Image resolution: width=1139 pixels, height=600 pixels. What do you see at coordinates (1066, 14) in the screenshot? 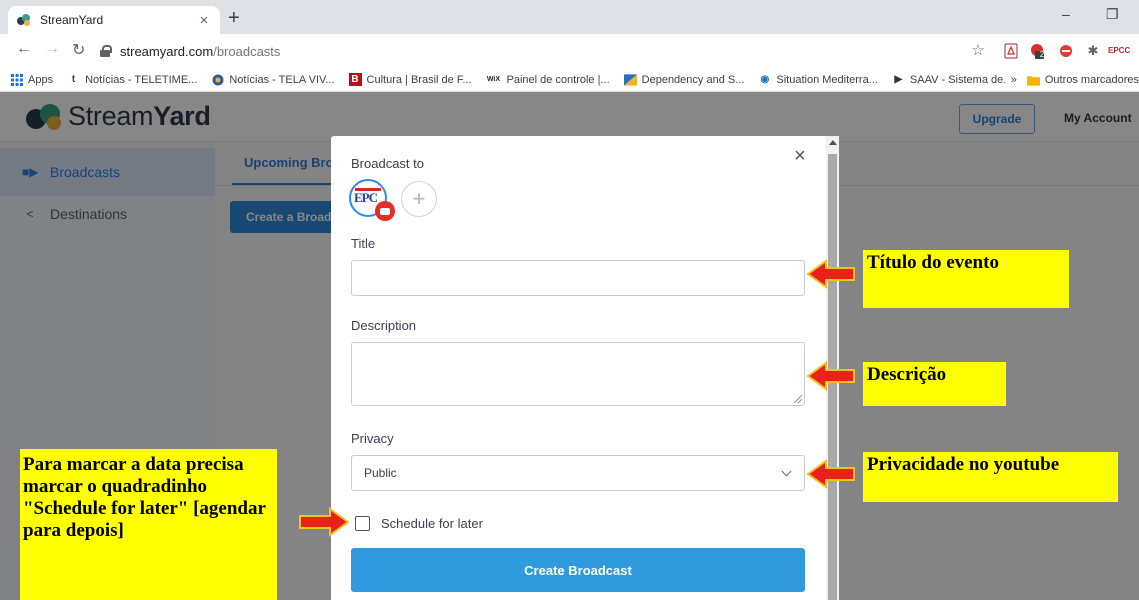
I see `minimize-icon: –` at bounding box center [1066, 14].